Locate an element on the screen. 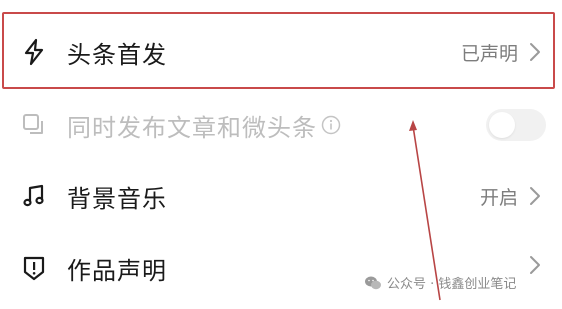 The height and width of the screenshot is (309, 562). settings-item-label: 背景音乐 is located at coordinates (117, 198).